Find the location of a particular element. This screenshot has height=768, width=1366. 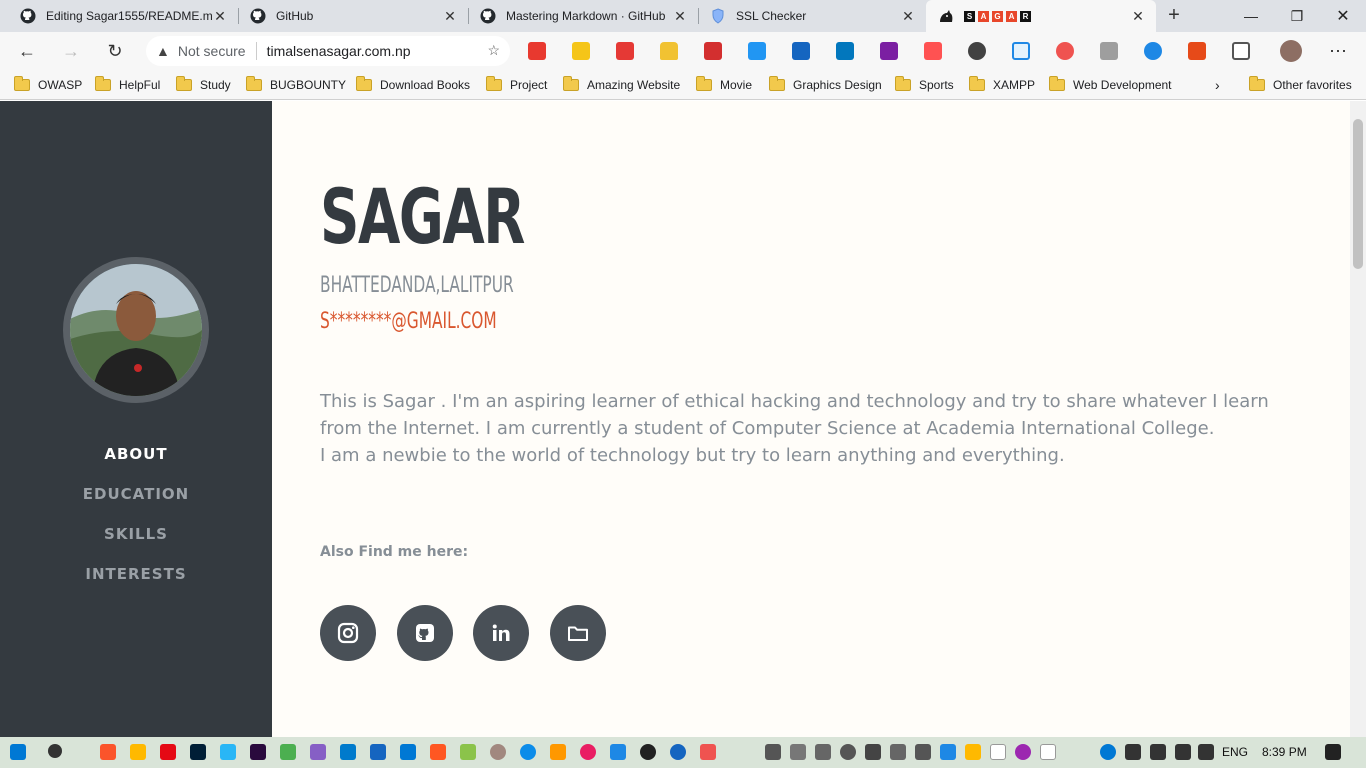

volume-icon is located at coordinates (1133, 752).